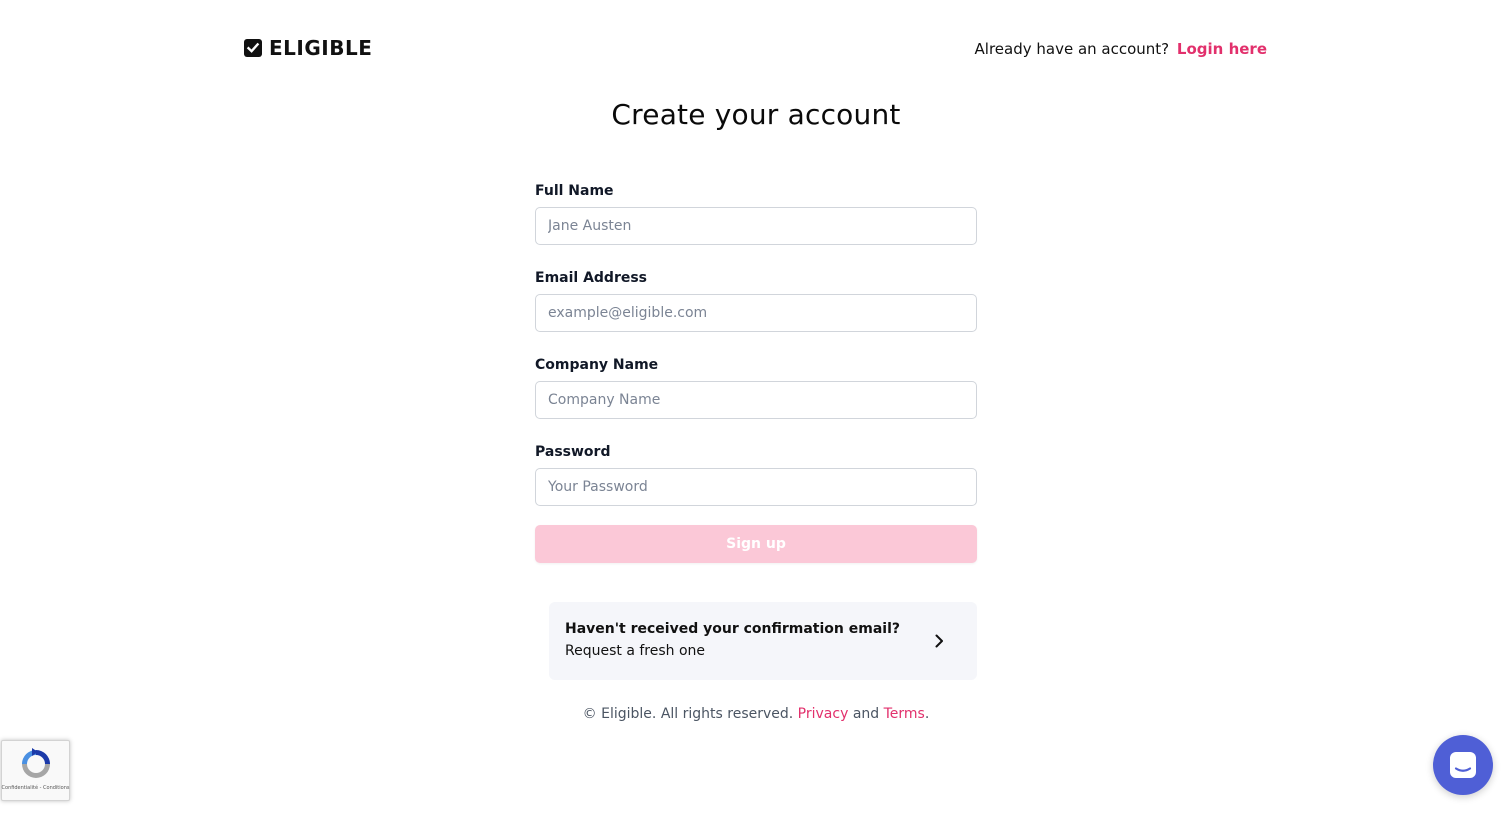 Image resolution: width=1512 pixels, height=814 pixels. What do you see at coordinates (1072, 49) in the screenshot?
I see `login-prompt-text: Already have an account?` at bounding box center [1072, 49].